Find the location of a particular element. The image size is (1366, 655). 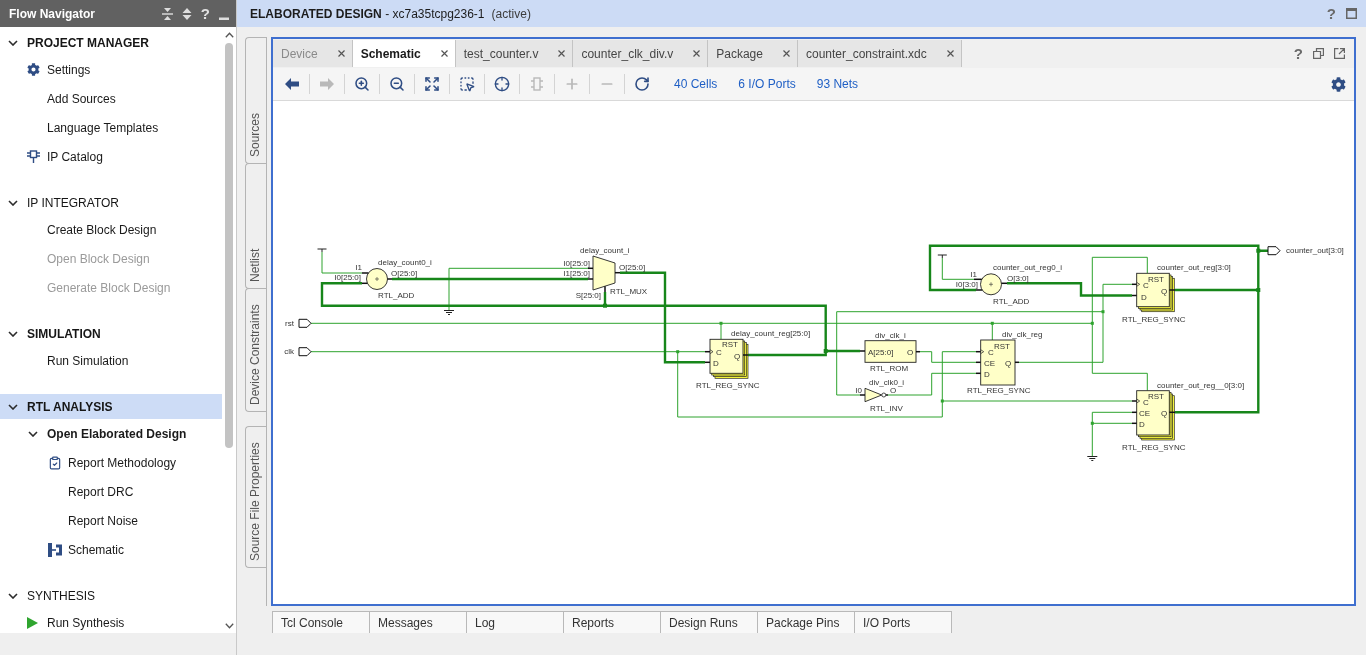

restore-icon is located at coordinates (1318, 53).